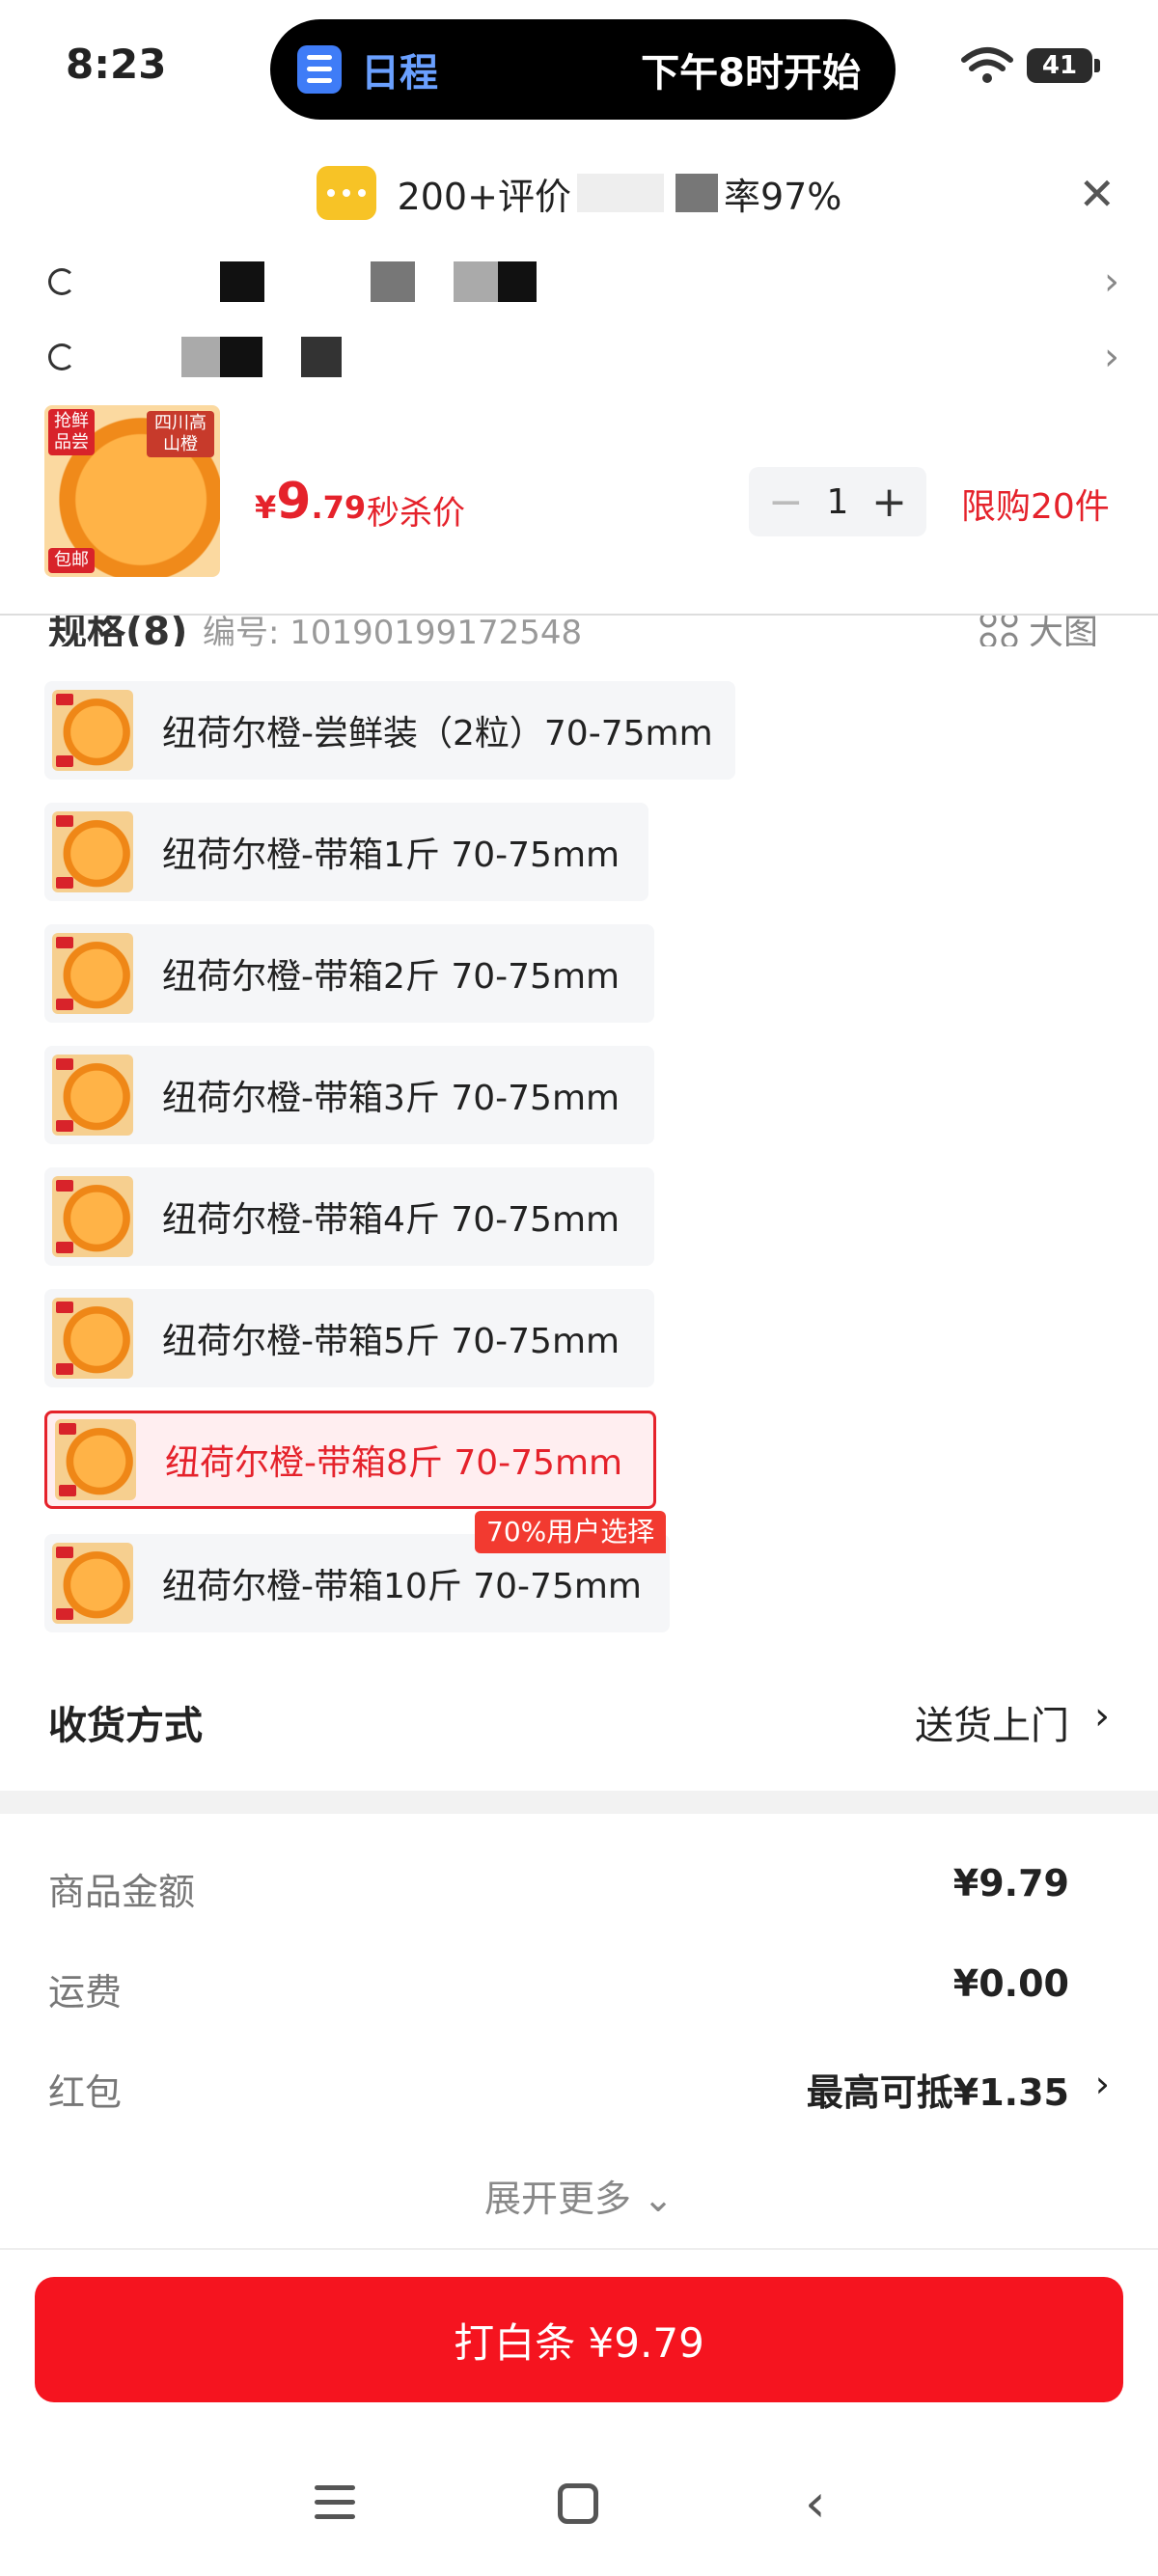 This screenshot has height=2576, width=1158. What do you see at coordinates (571, 1532) in the screenshot?
I see `popular-choice-badge: 70%用户选择` at bounding box center [571, 1532].